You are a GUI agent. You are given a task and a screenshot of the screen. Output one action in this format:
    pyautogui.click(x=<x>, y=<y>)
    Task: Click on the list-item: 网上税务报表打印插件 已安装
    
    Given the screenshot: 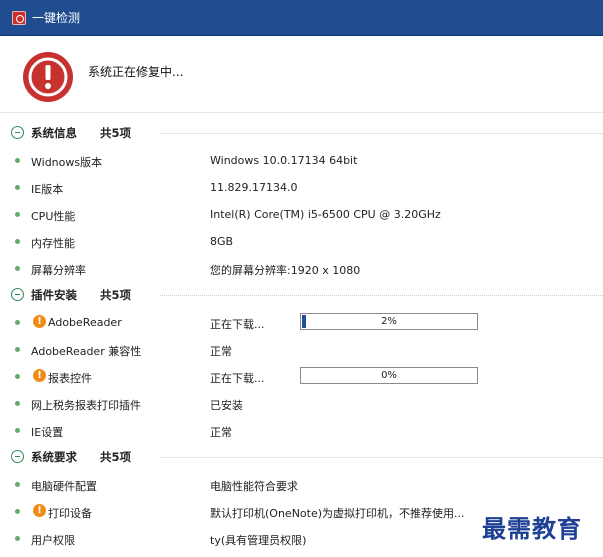 What is the action you would take?
    pyautogui.click(x=301, y=403)
    